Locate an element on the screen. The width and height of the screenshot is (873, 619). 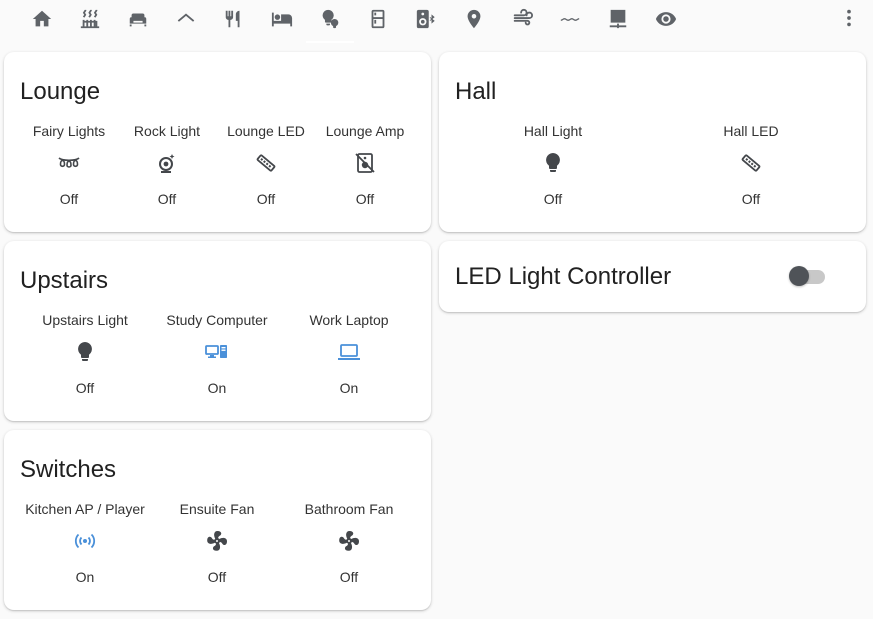
hall-card: Hall Hall Light Off Hall LED Off is located at coordinates (652, 142).